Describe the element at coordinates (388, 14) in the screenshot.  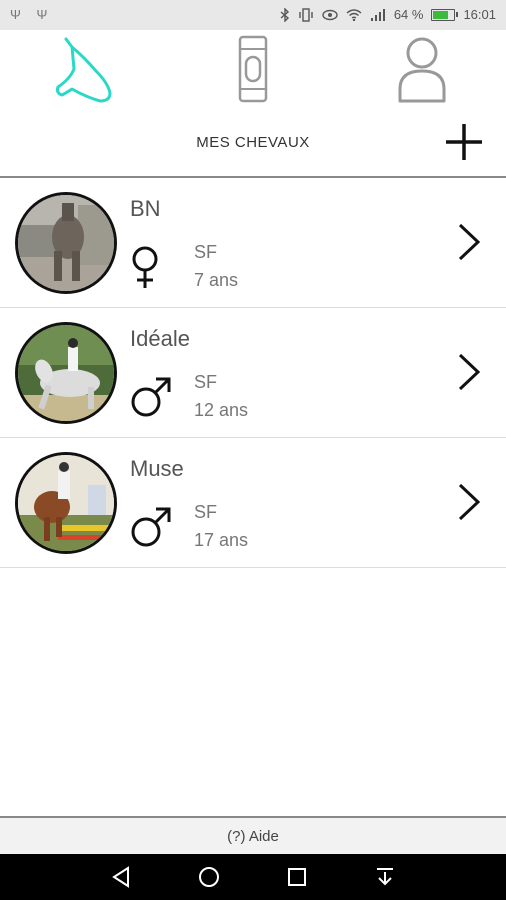
I see `status-right: 64 % 16:01` at that location.